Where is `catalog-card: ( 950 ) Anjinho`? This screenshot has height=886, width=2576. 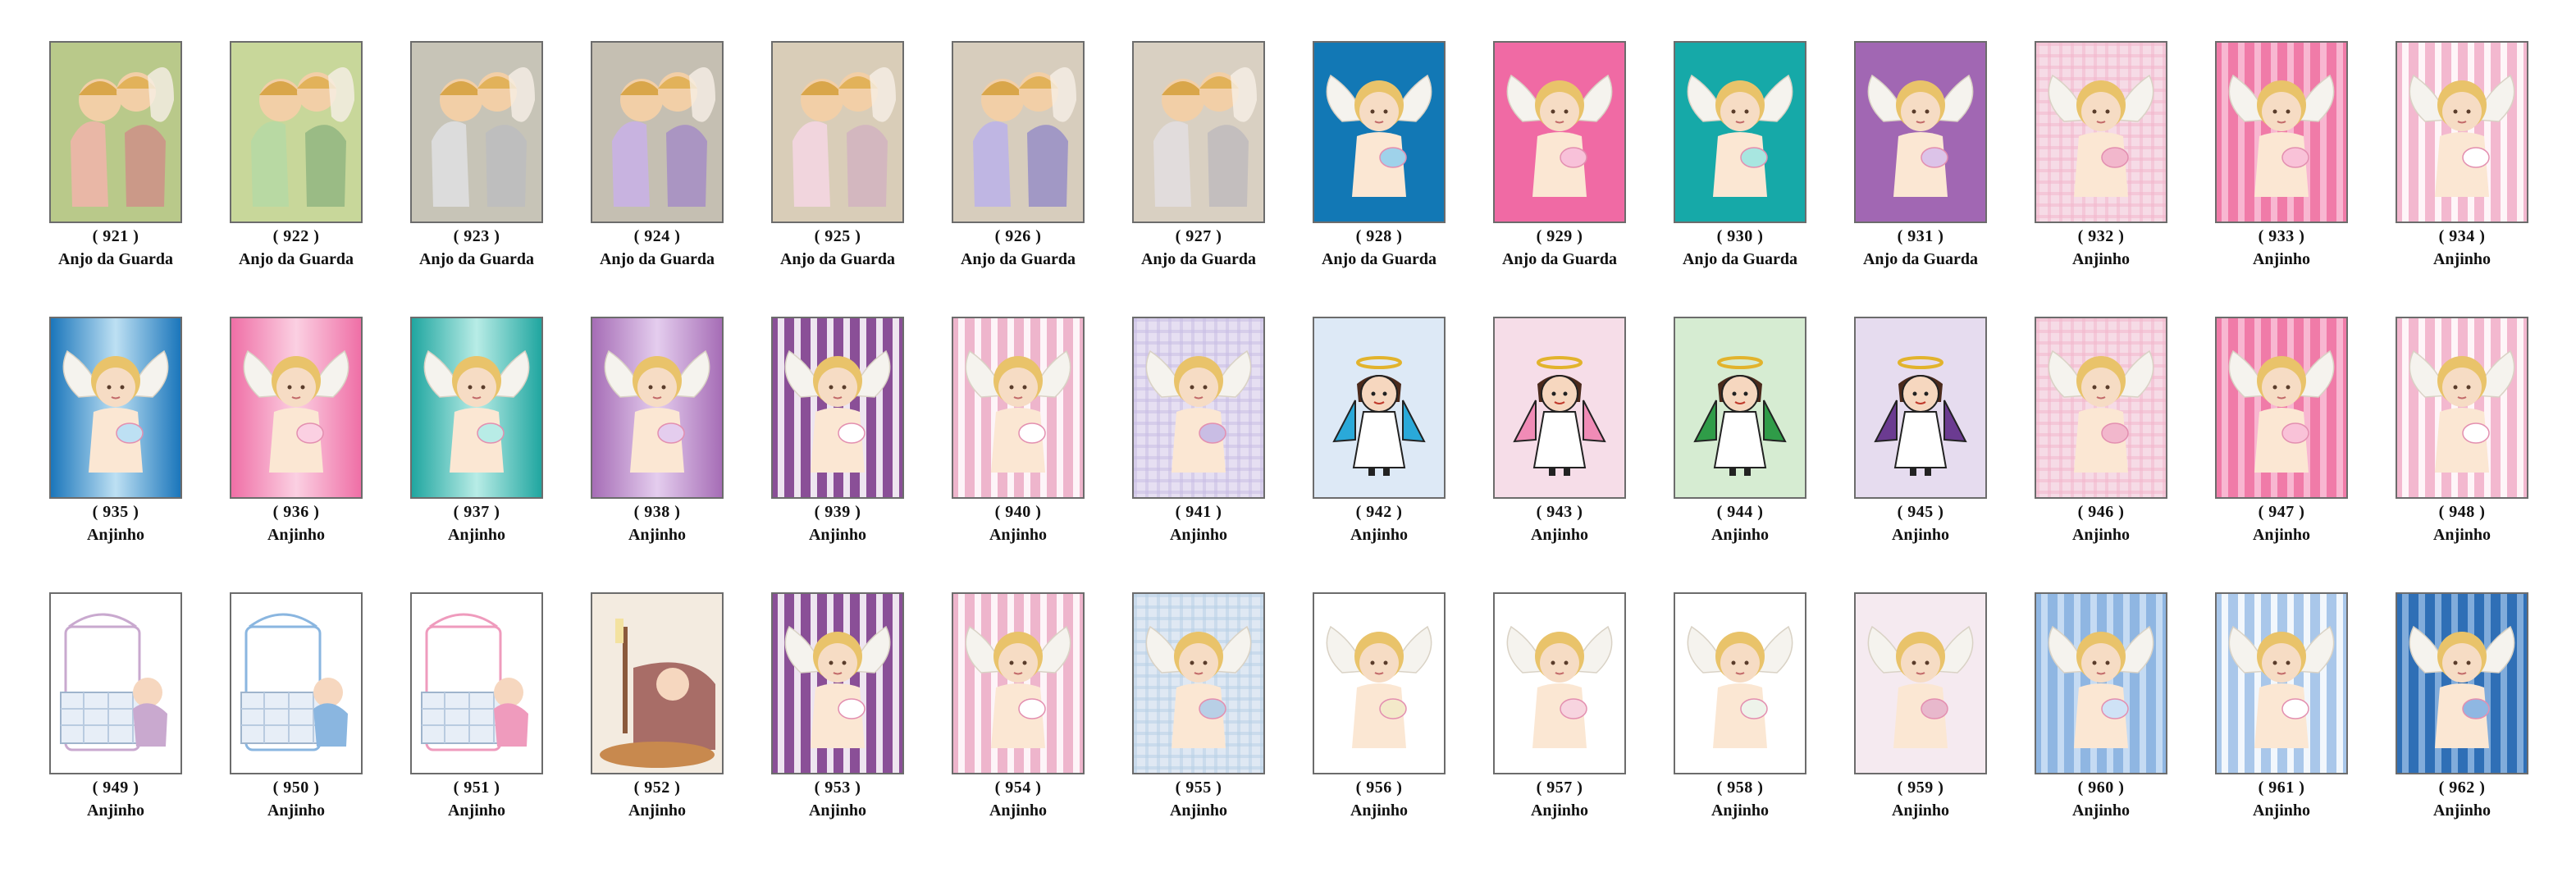 catalog-card: ( 950 ) Anjinho is located at coordinates (296, 706).